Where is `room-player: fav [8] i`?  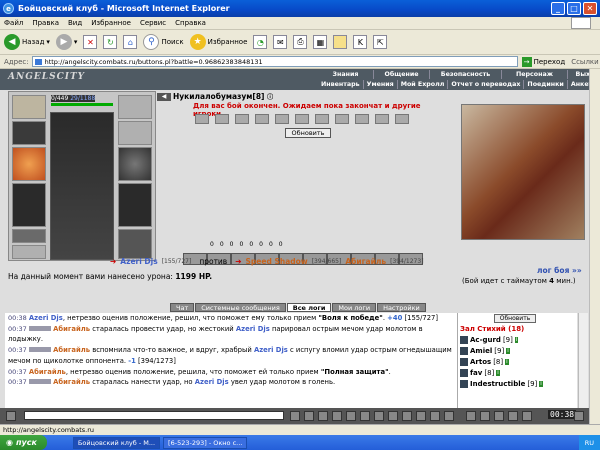 room-player: fav [8] i is located at coordinates (480, 373).